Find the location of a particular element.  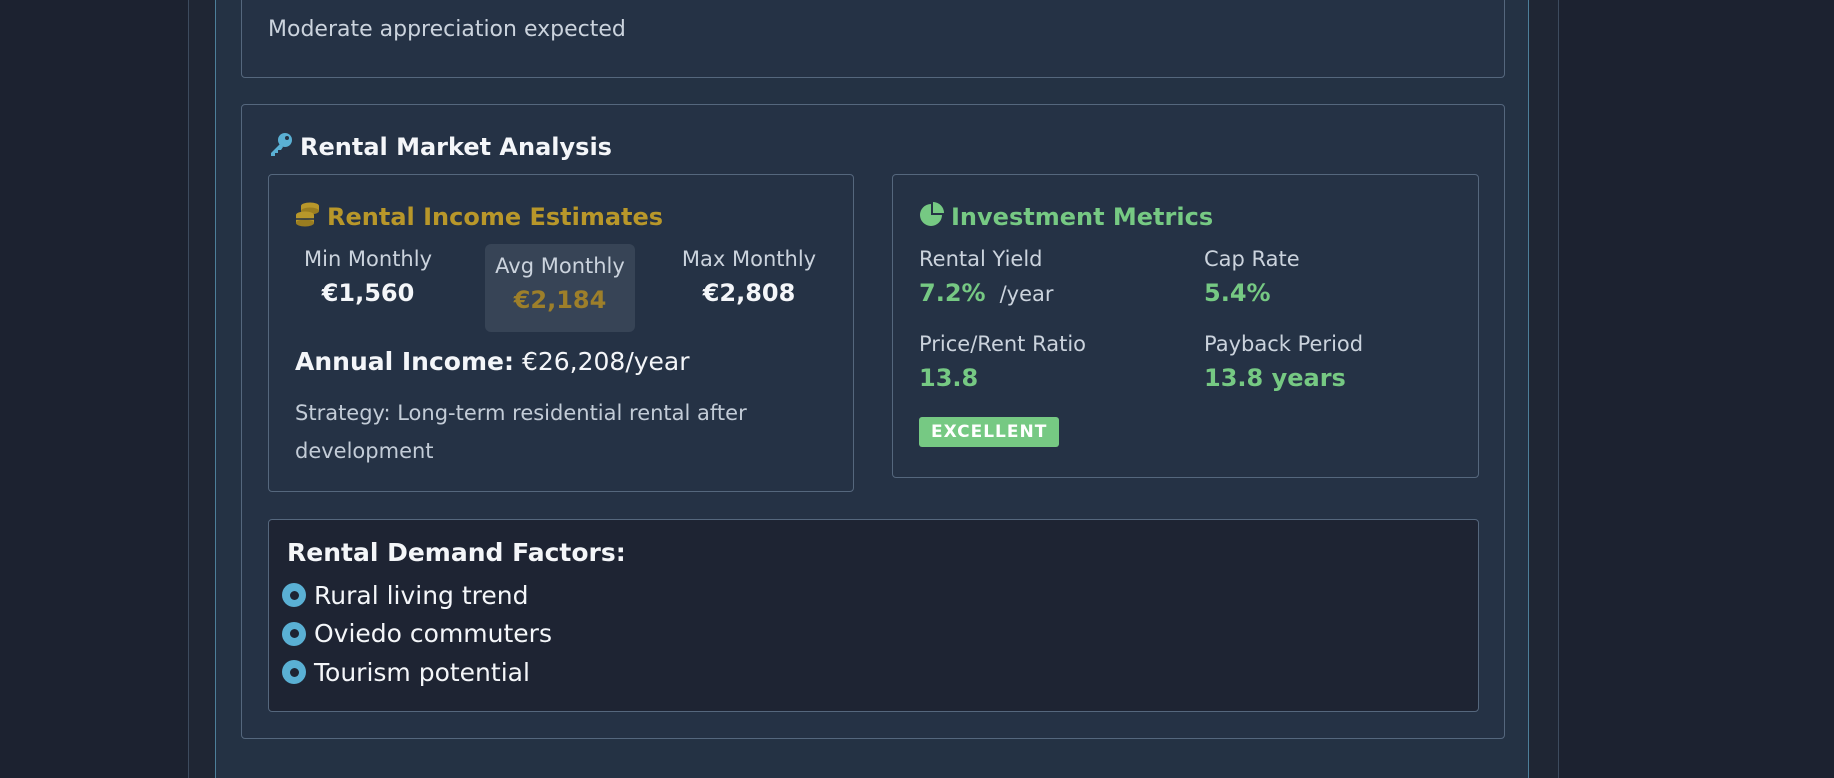

list-item: Rural living trend is located at coordinates (417, 595).